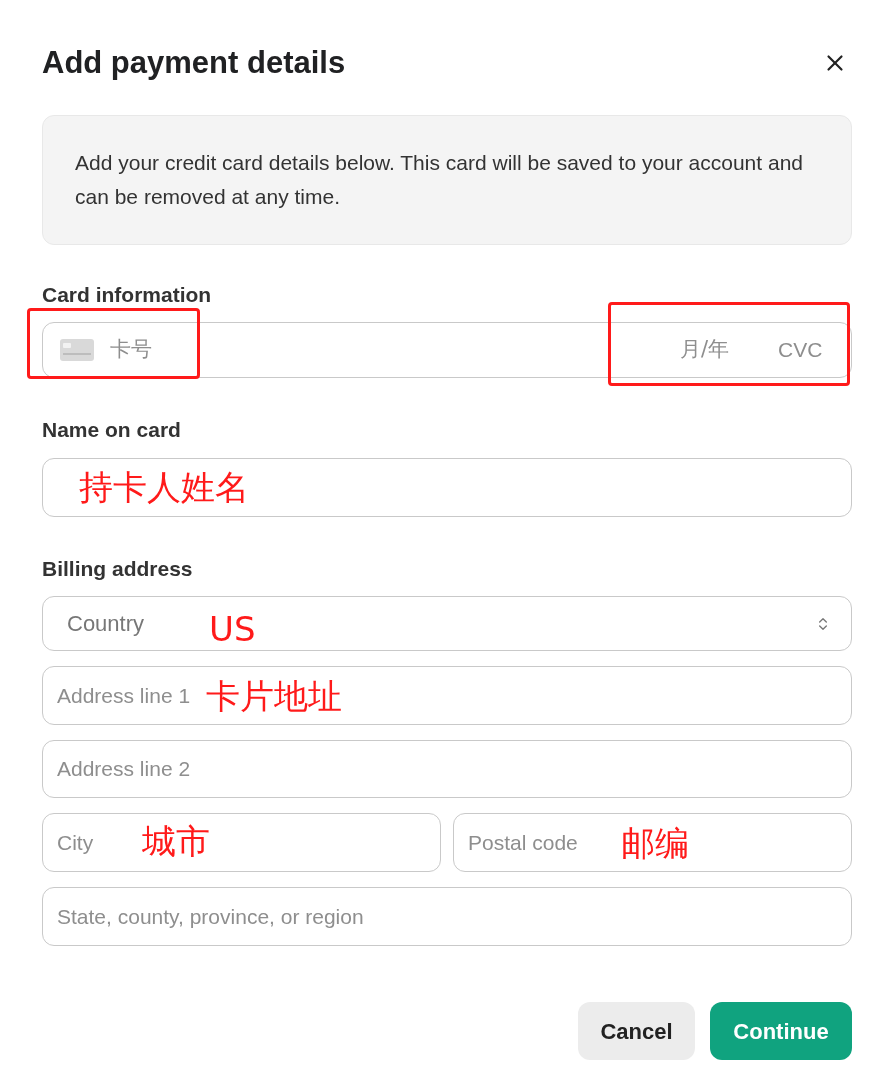 Image resolution: width=894 pixels, height=1084 pixels. What do you see at coordinates (164, 486) in the screenshot?
I see `annotation-text: 持卡人姓名` at bounding box center [164, 486].